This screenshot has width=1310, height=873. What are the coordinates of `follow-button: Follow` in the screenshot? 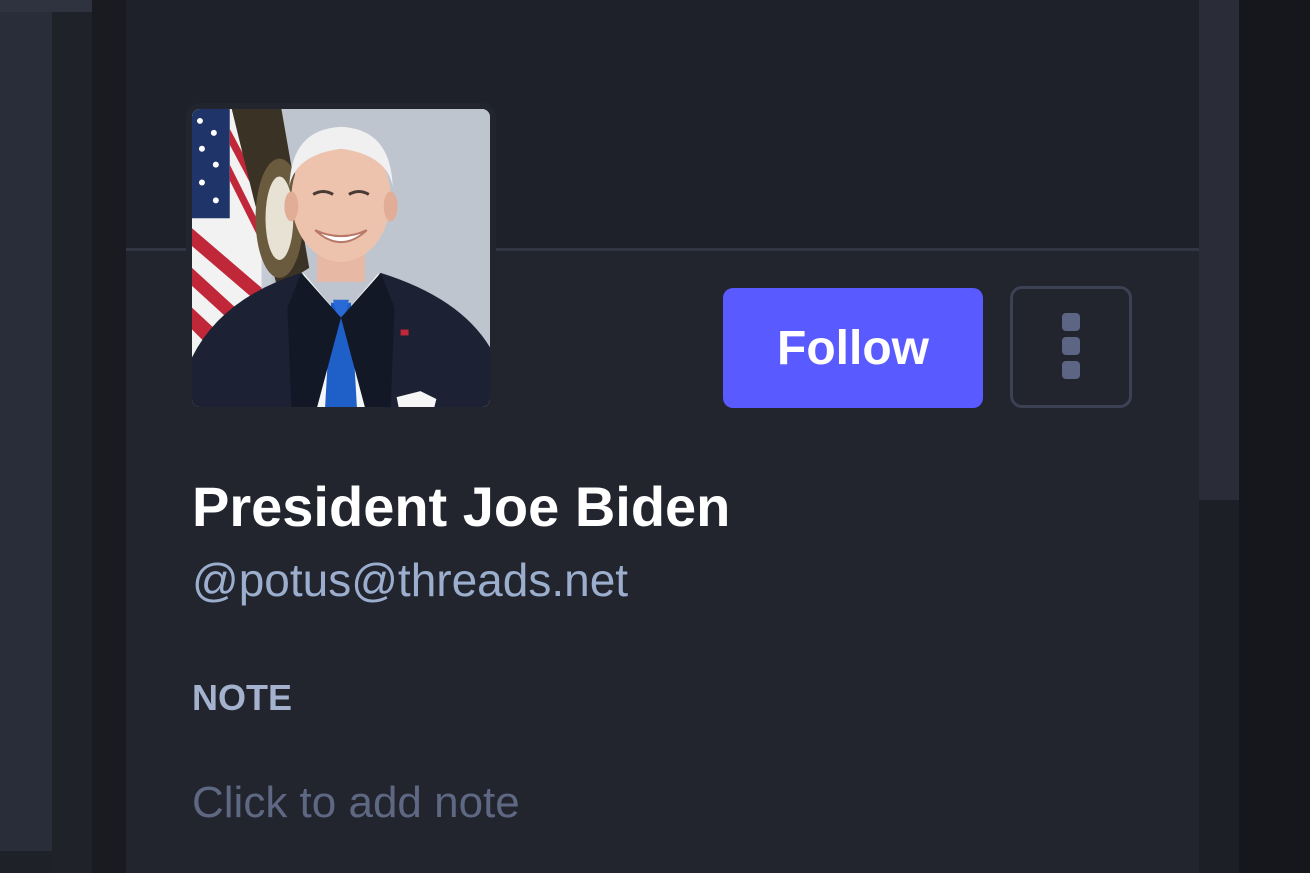 It's located at (853, 348).